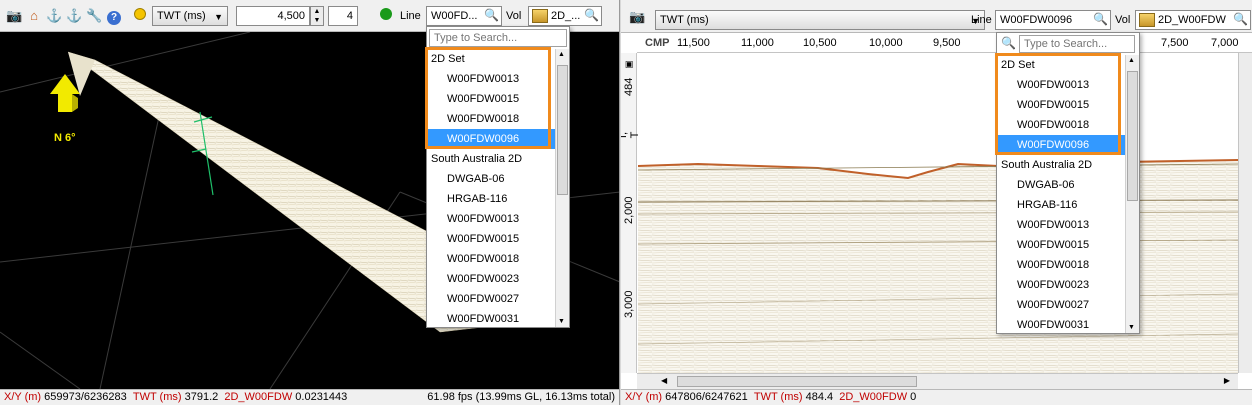 The image size is (1252, 405). What do you see at coordinates (629, 86) in the screenshot?
I see `twt-cursor-value: 484` at bounding box center [629, 86].